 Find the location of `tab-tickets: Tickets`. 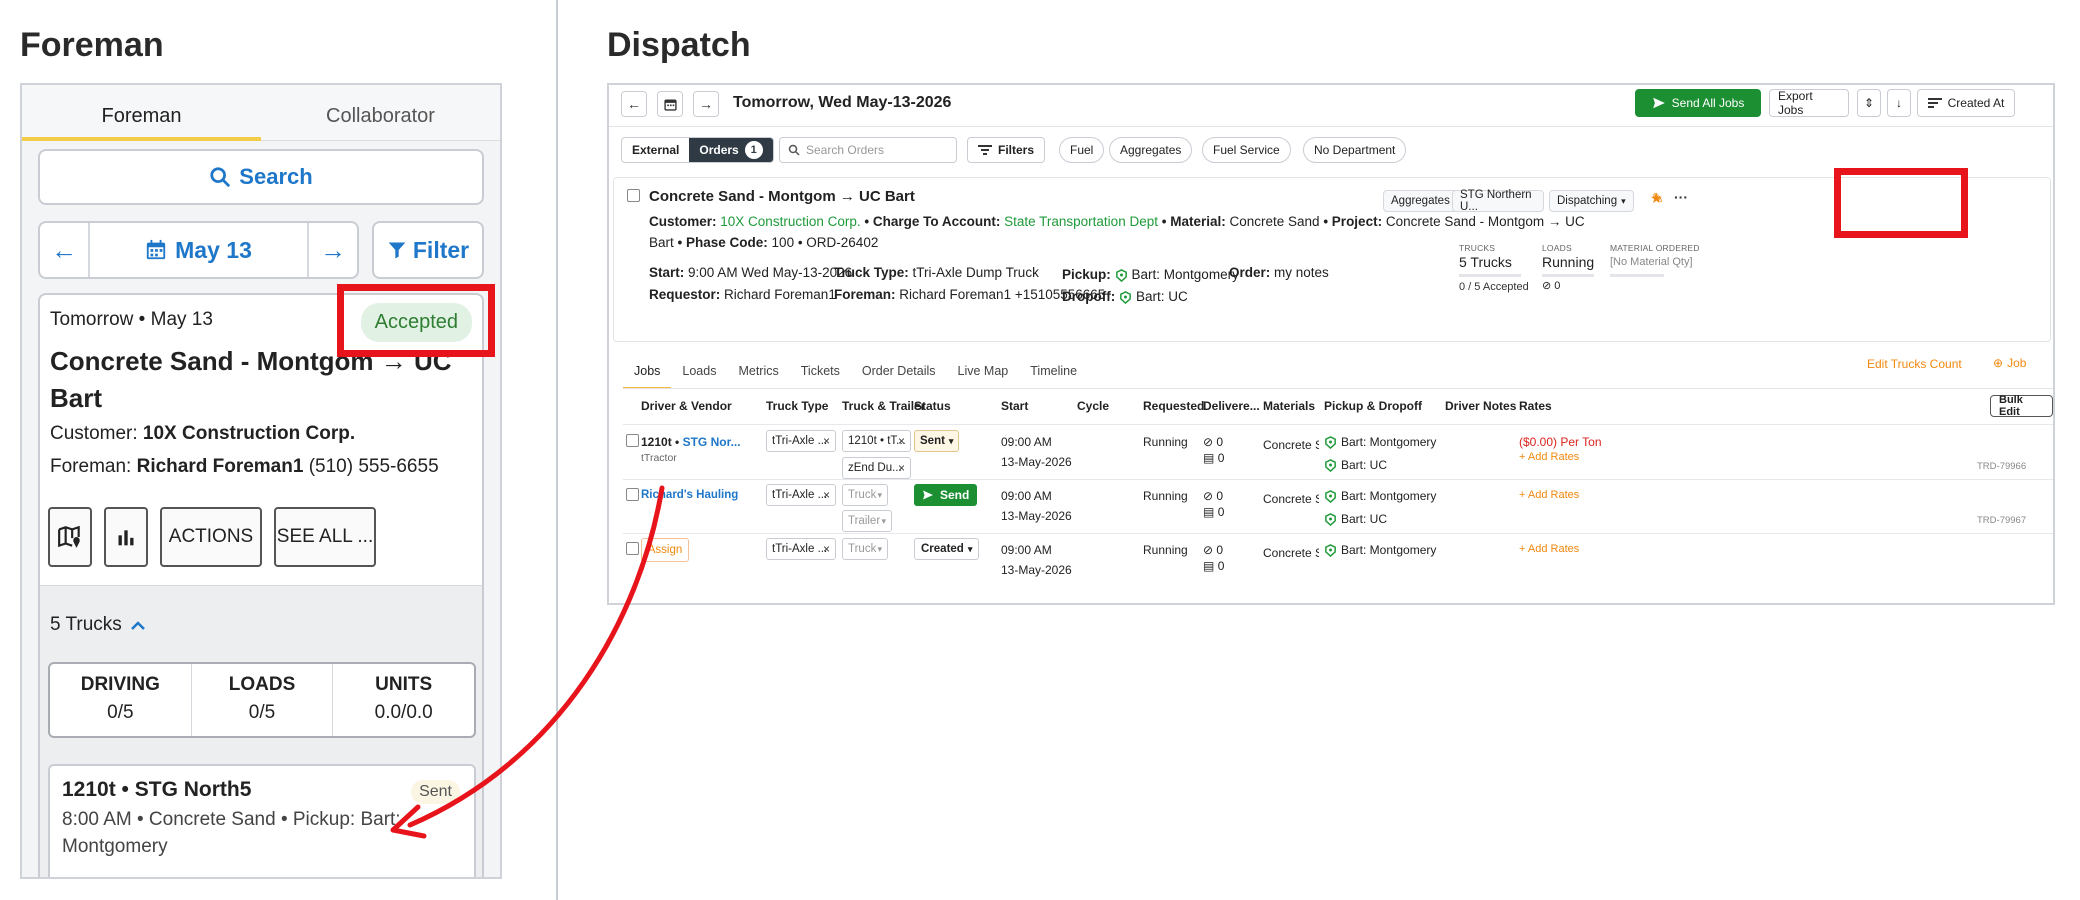

tab-tickets: Tickets is located at coordinates (820, 371).